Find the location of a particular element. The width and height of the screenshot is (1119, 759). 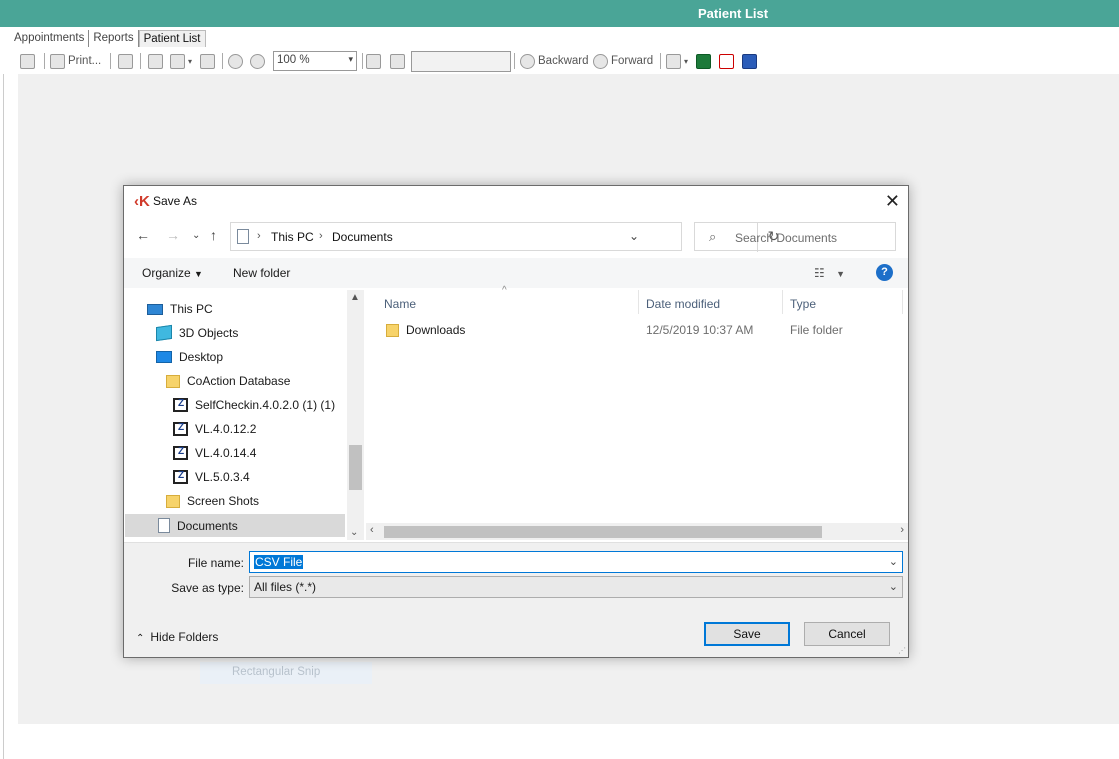

tree-item-label: 3D Objects is located at coordinates (209, 333).